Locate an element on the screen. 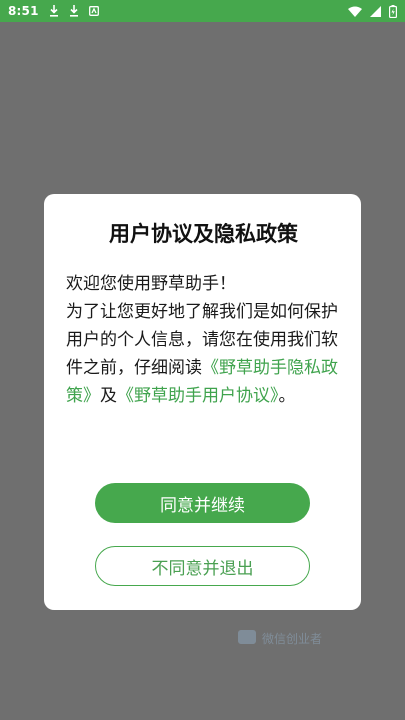 The width and height of the screenshot is (405, 720). notification-icon is located at coordinates (93, 11).